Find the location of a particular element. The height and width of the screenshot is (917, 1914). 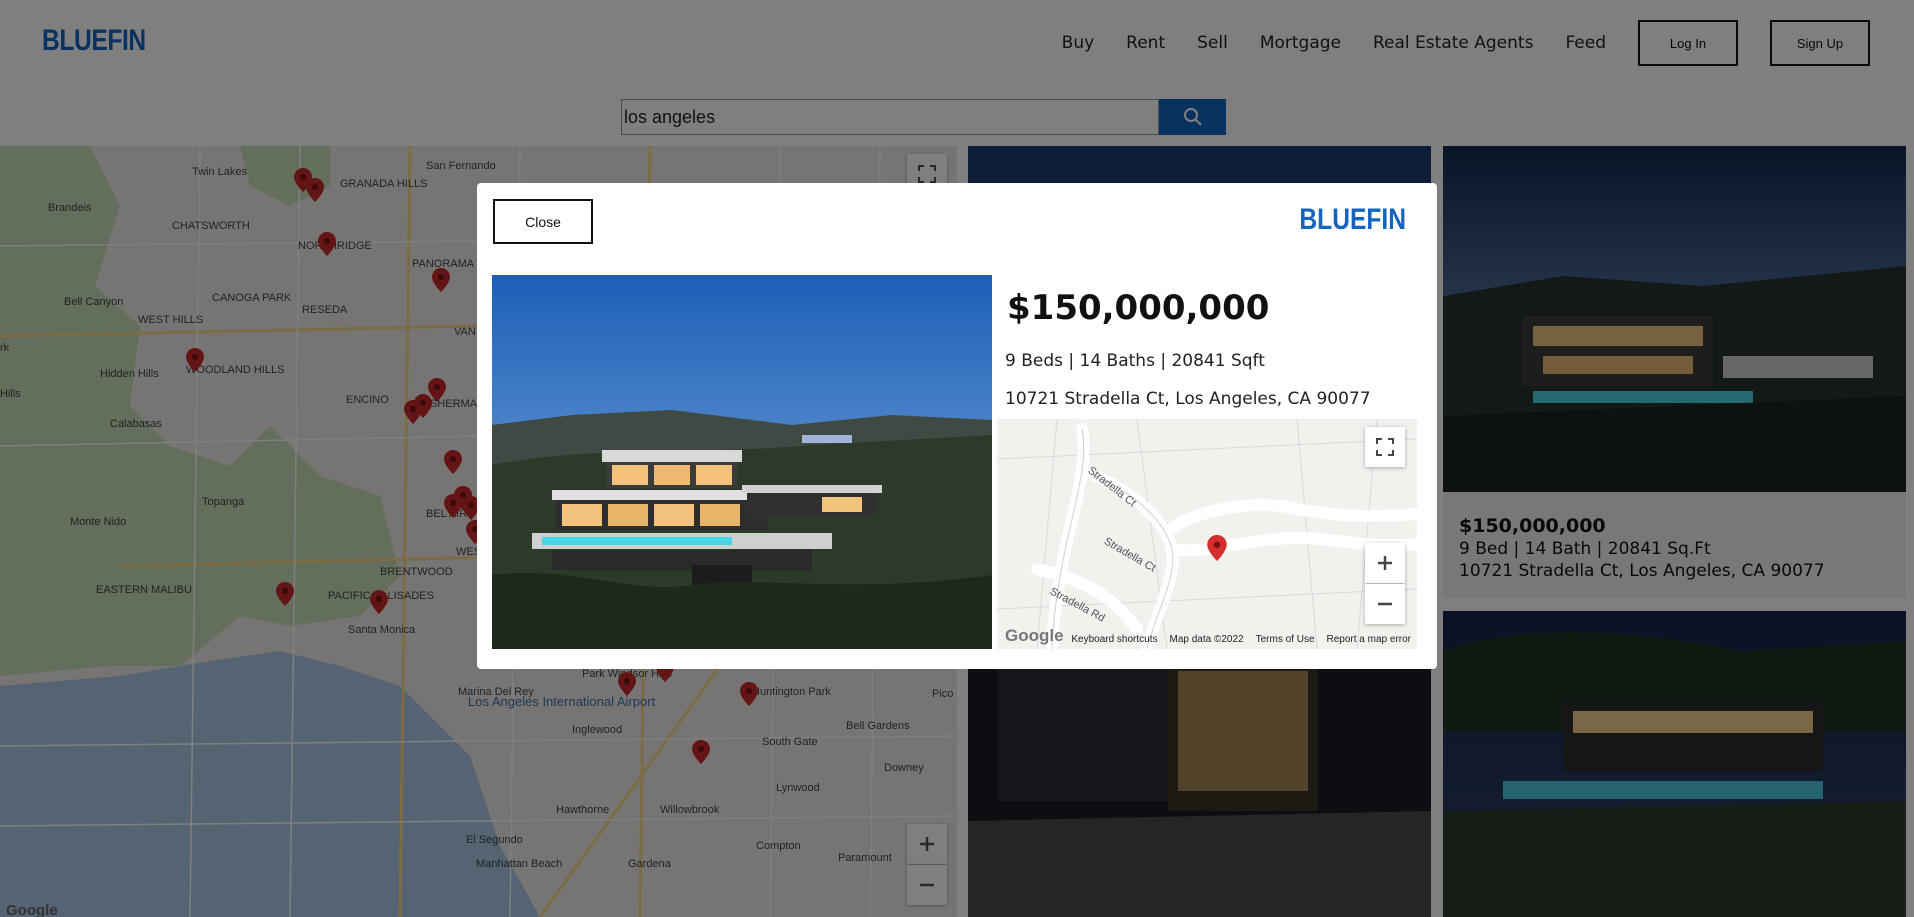

property-marker is located at coordinates (1217, 548).